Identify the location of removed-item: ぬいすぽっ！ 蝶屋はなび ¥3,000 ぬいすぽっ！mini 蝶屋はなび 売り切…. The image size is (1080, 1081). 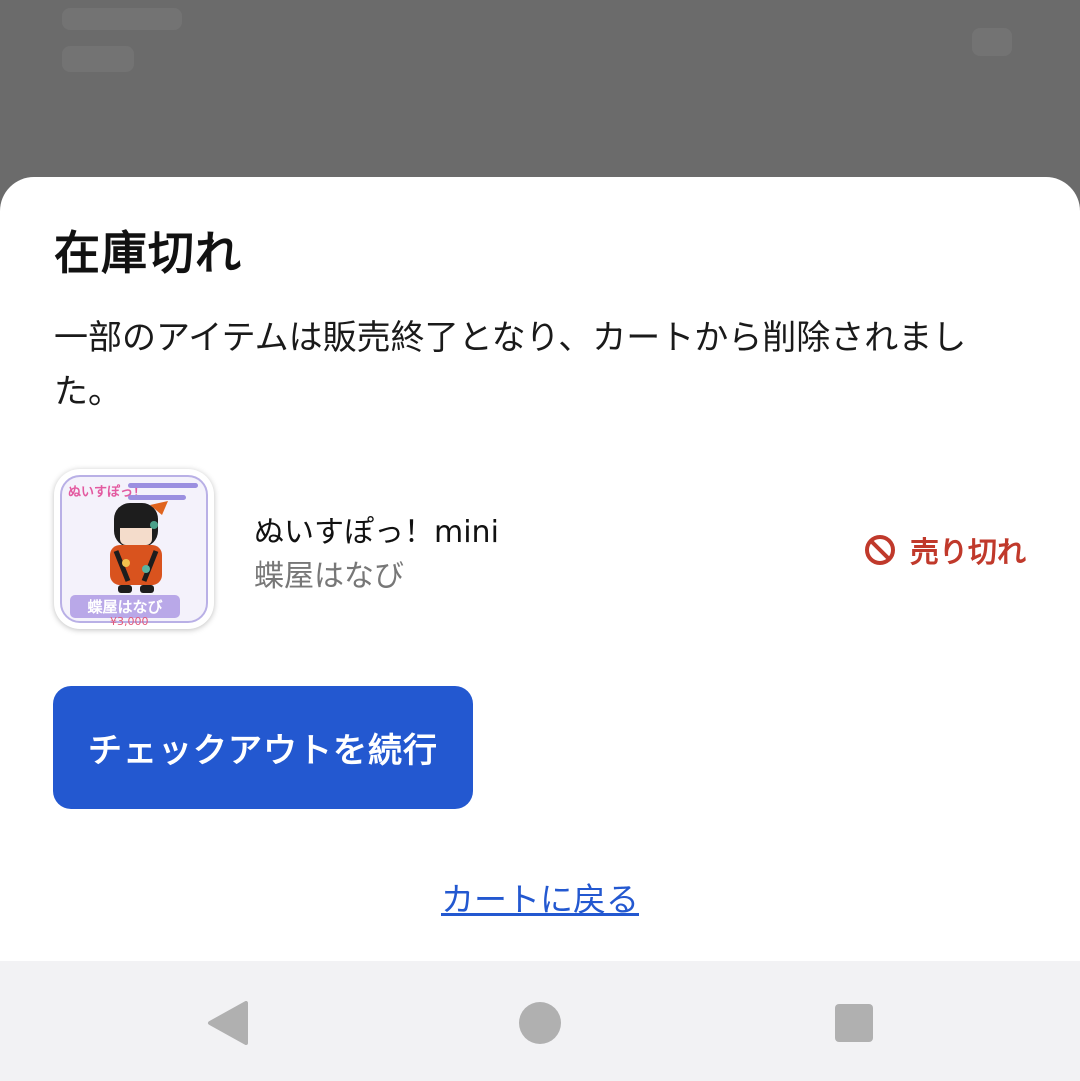
(540, 550).